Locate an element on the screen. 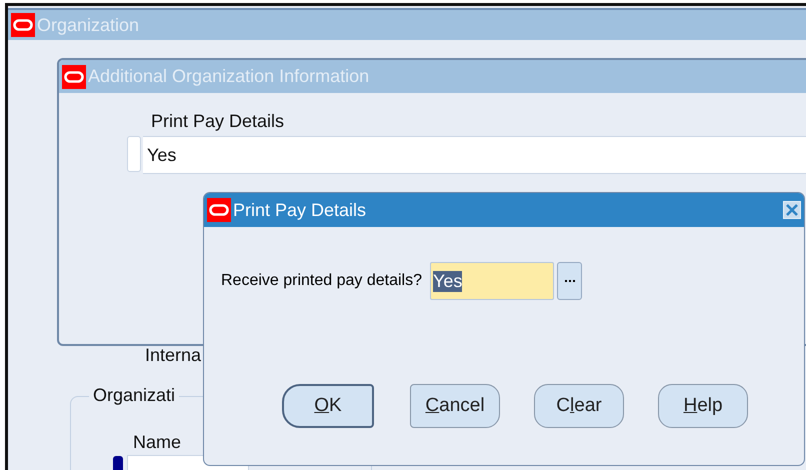 The height and width of the screenshot is (470, 806). field-label: Interna is located at coordinates (173, 355).